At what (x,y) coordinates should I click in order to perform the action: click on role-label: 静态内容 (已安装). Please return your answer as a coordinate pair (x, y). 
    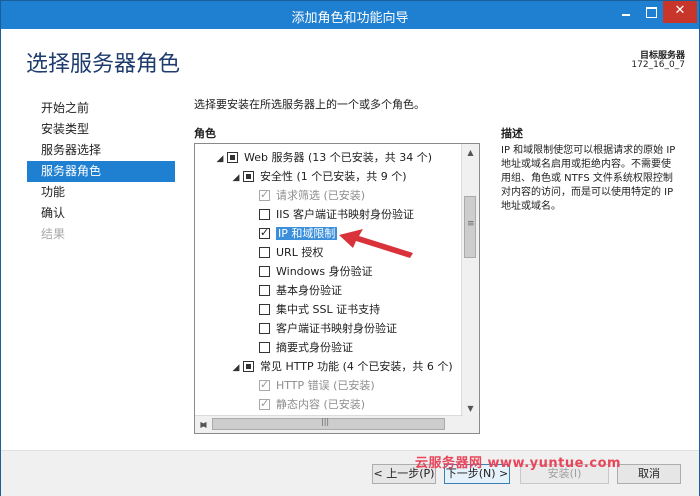
    Looking at the image, I should click on (321, 404).